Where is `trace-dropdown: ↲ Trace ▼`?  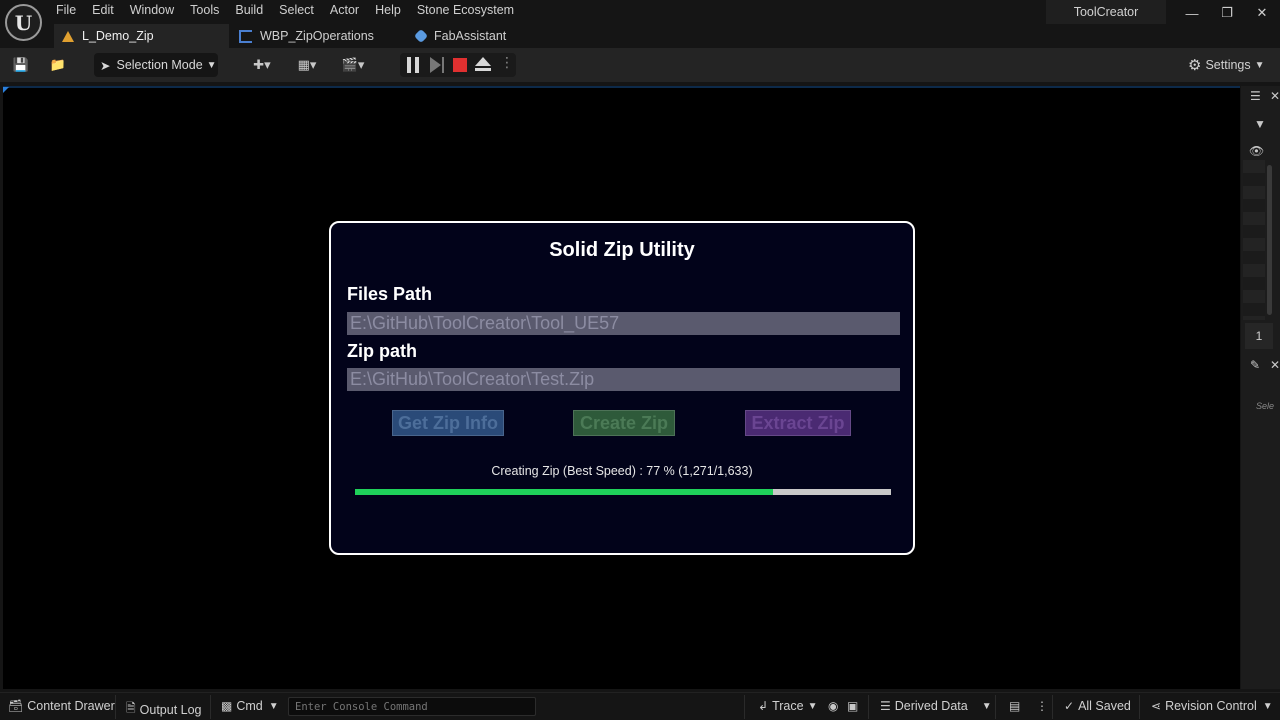 trace-dropdown: ↲ Trace ▼ is located at coordinates (787, 706).